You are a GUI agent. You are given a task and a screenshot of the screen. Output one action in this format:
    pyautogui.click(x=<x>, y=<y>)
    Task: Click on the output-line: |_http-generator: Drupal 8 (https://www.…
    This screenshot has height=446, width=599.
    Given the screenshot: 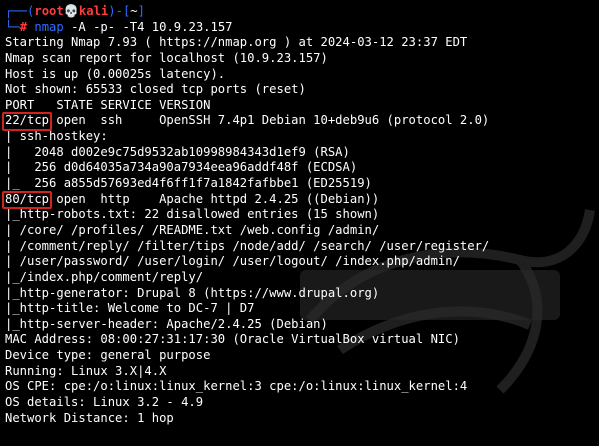 What is the action you would take?
    pyautogui.click(x=192, y=292)
    